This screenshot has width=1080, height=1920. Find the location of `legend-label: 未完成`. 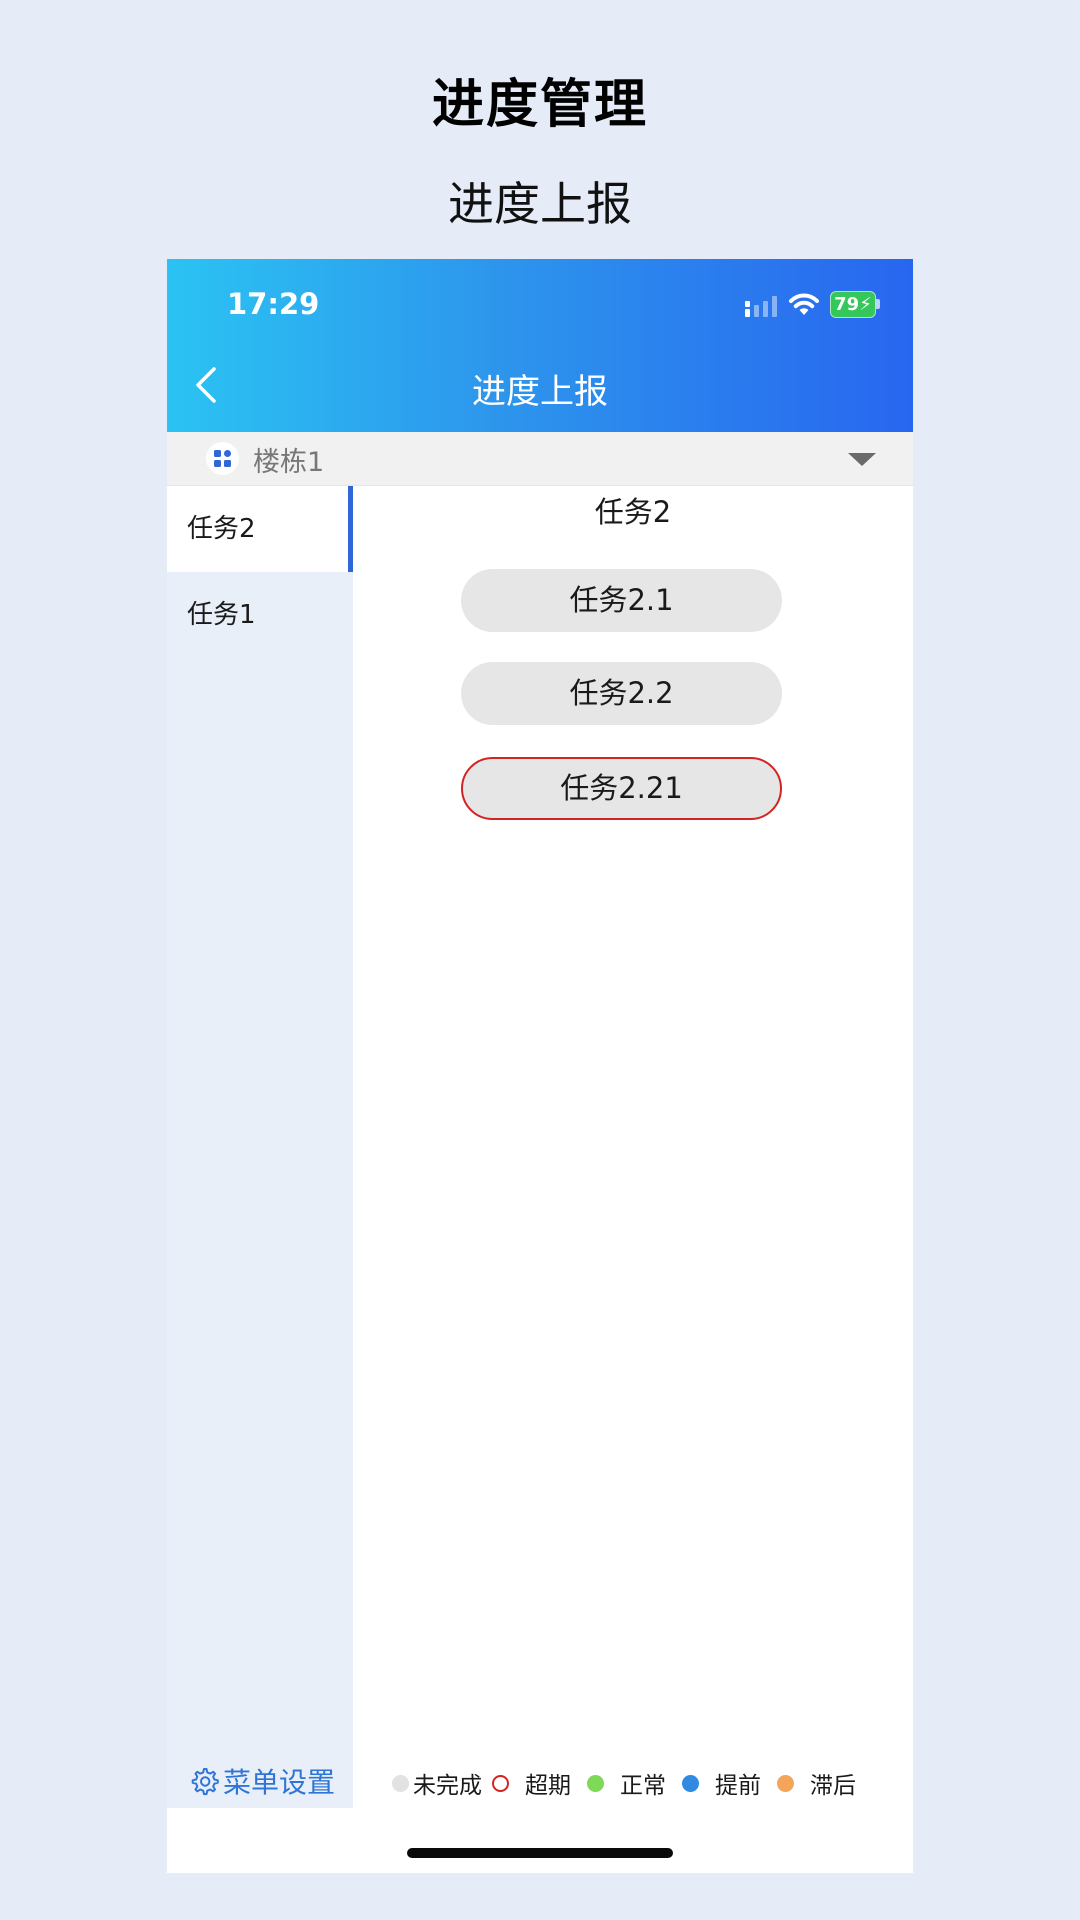

legend-label: 未完成 is located at coordinates (447, 1786).